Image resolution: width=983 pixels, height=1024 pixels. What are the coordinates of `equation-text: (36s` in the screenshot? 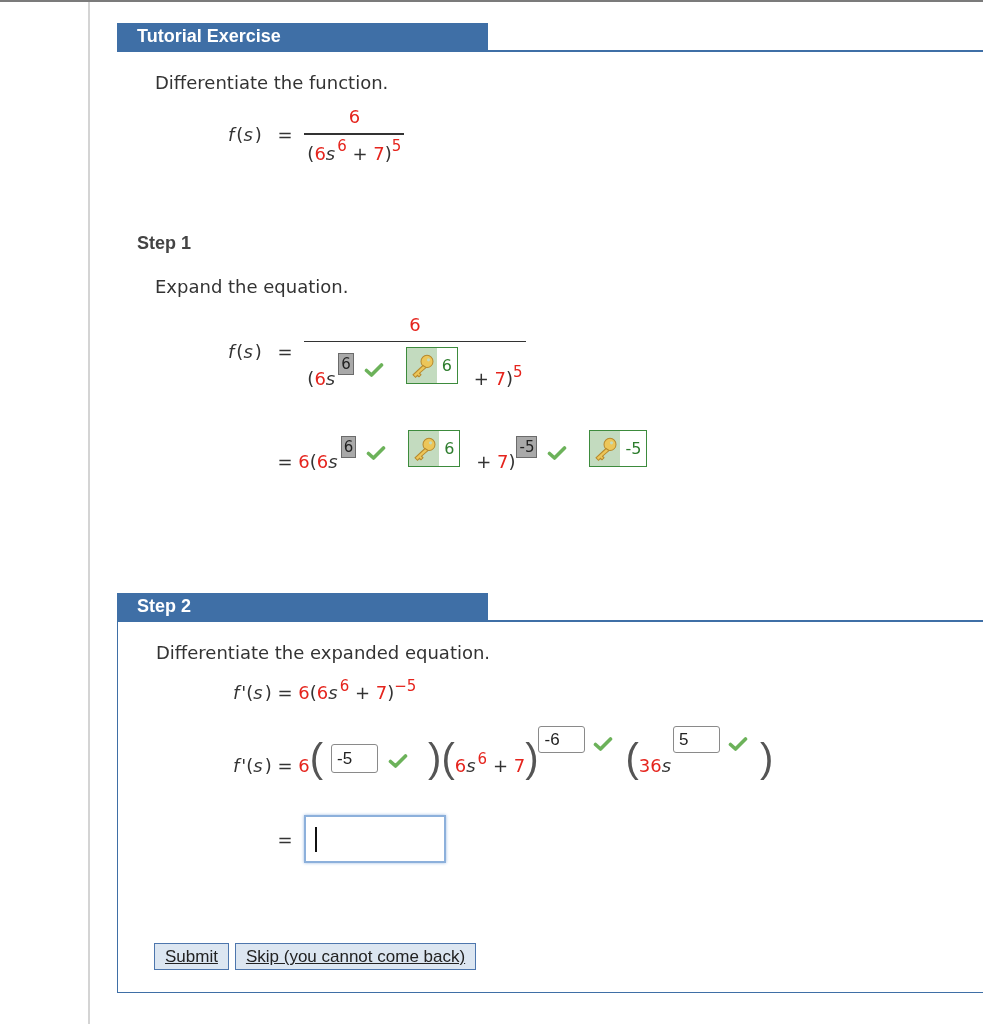 It's located at (649, 758).